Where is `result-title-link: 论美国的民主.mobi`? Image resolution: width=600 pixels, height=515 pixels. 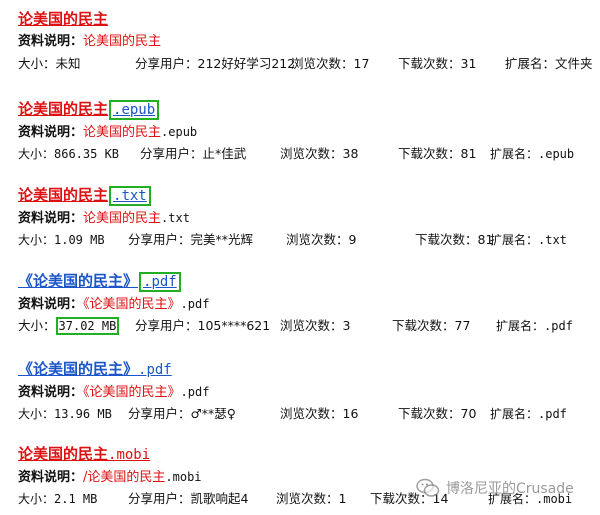 result-title-link: 论美国的民主.mobi is located at coordinates (307, 454).